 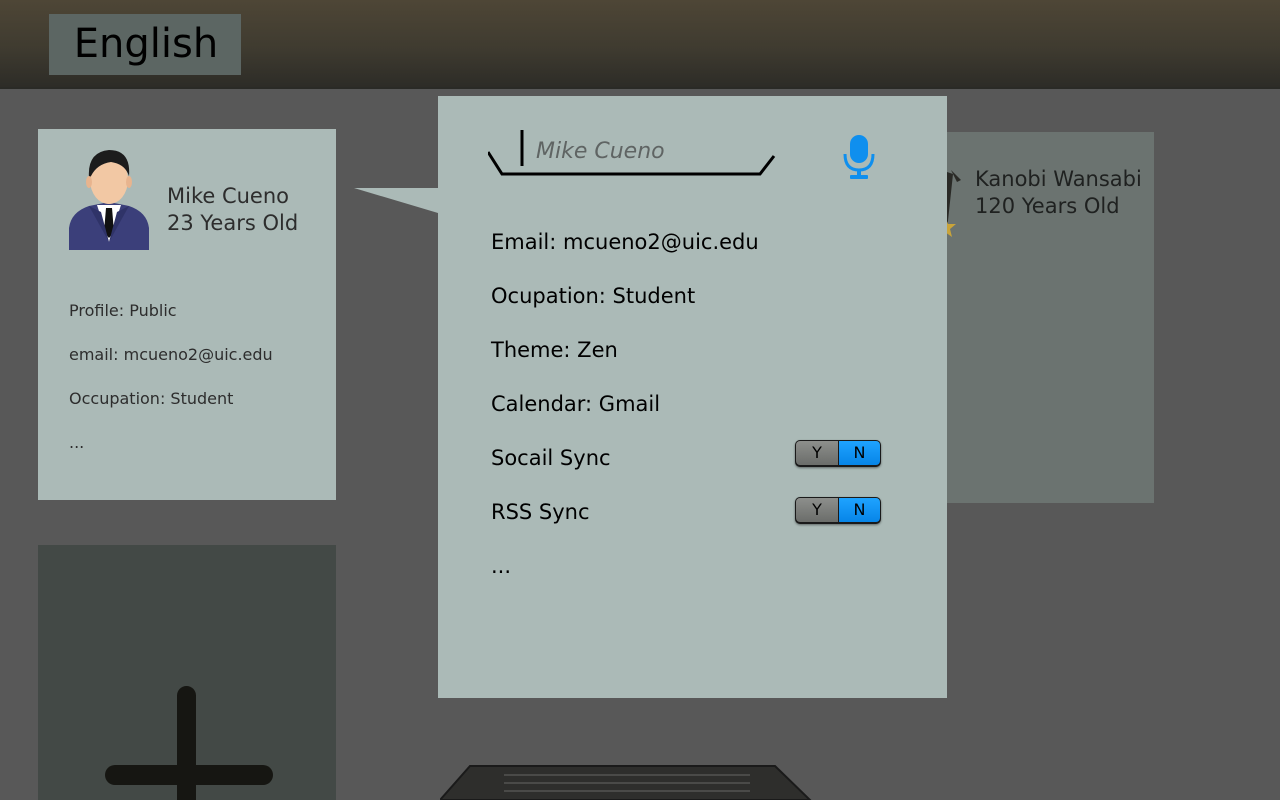 What do you see at coordinates (627, 781) in the screenshot?
I see `drawer-handle` at bounding box center [627, 781].